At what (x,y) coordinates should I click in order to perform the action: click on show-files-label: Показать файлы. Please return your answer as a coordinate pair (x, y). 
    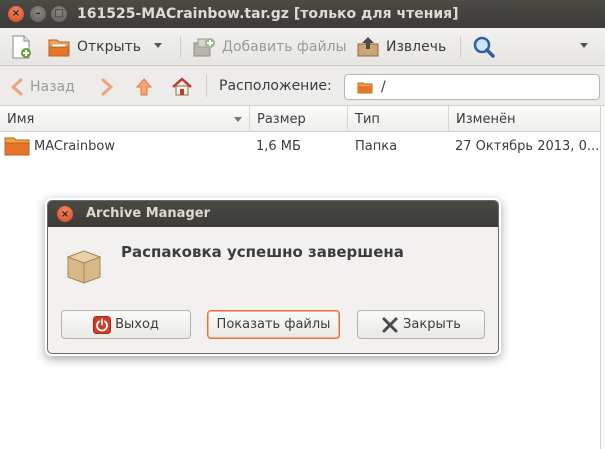
    Looking at the image, I should click on (273, 324).